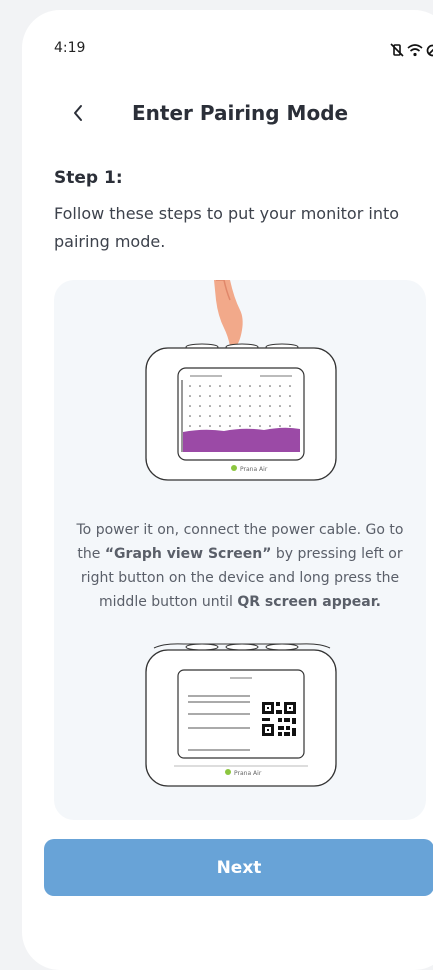  Describe the element at coordinates (254, 469) in the screenshot. I see `brand-label: Prana Air` at that location.